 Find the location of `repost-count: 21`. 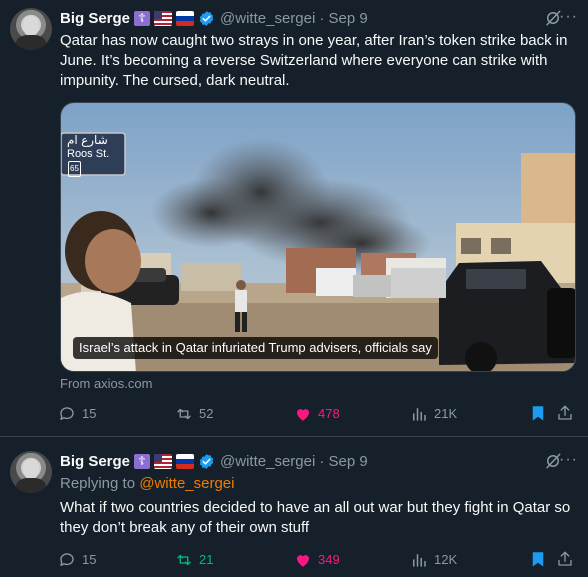

repost-count: 21 is located at coordinates (206, 559).